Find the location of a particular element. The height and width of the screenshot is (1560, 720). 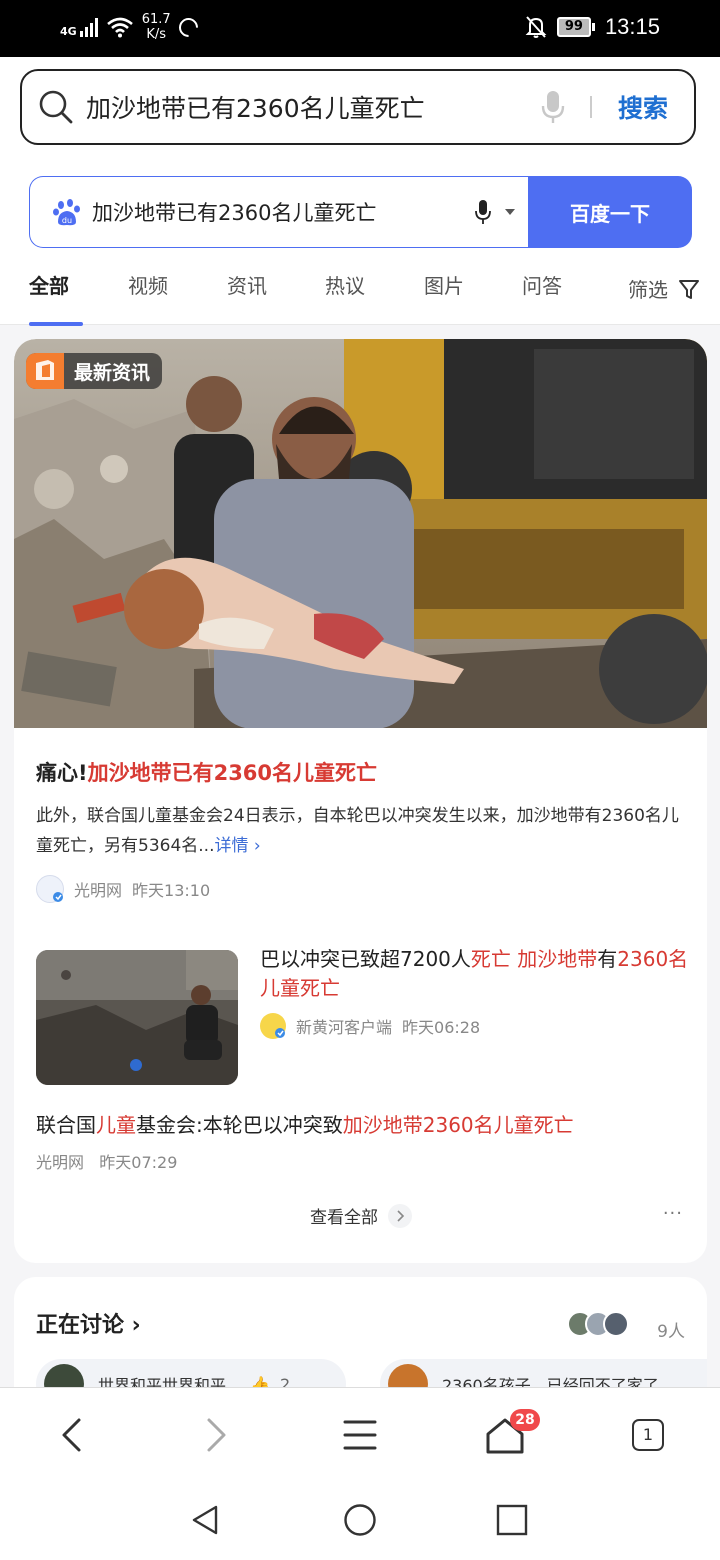

sync-icon is located at coordinates (188, 27).